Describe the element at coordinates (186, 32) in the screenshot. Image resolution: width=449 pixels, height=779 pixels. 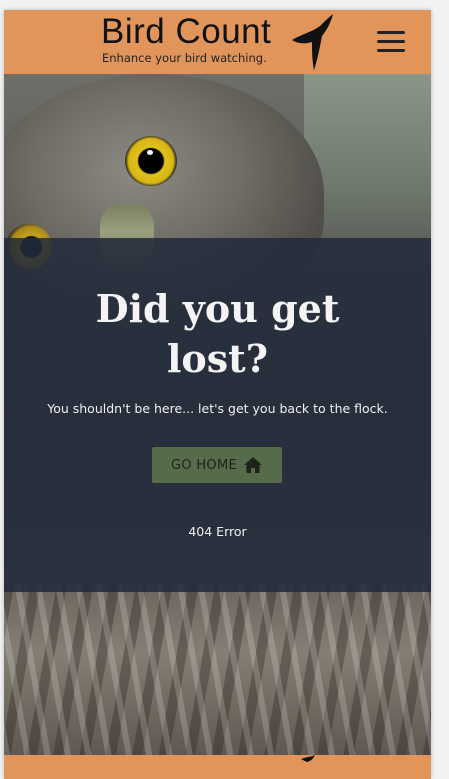
I see `site-title: Bird Count` at that location.